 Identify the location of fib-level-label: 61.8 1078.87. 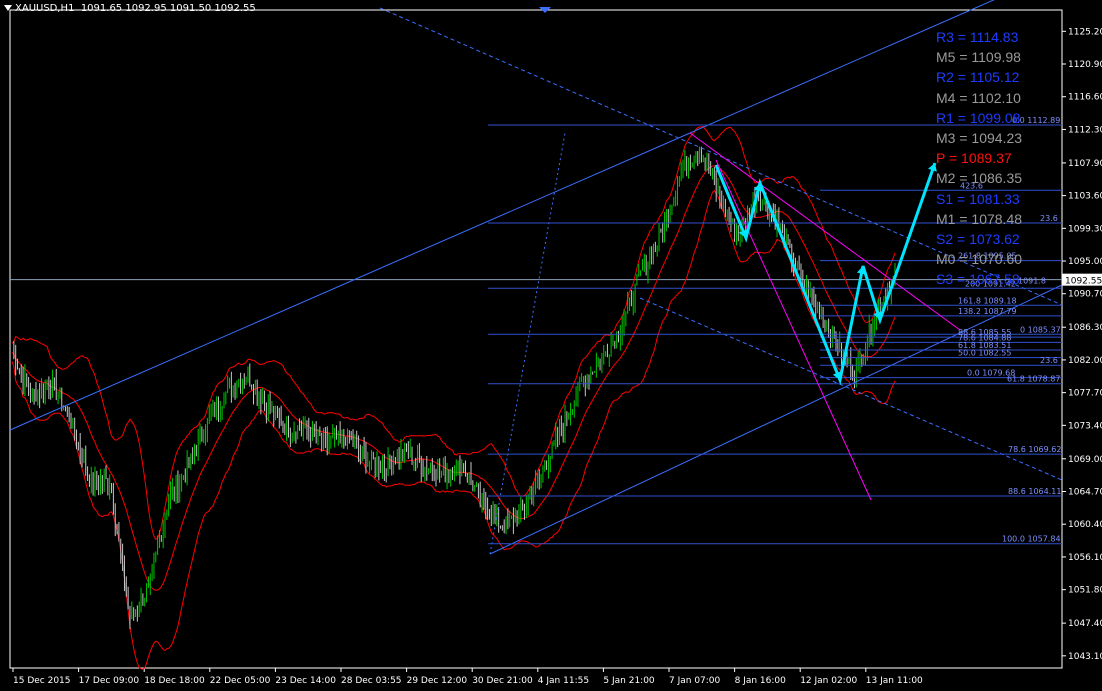
(1033, 379).